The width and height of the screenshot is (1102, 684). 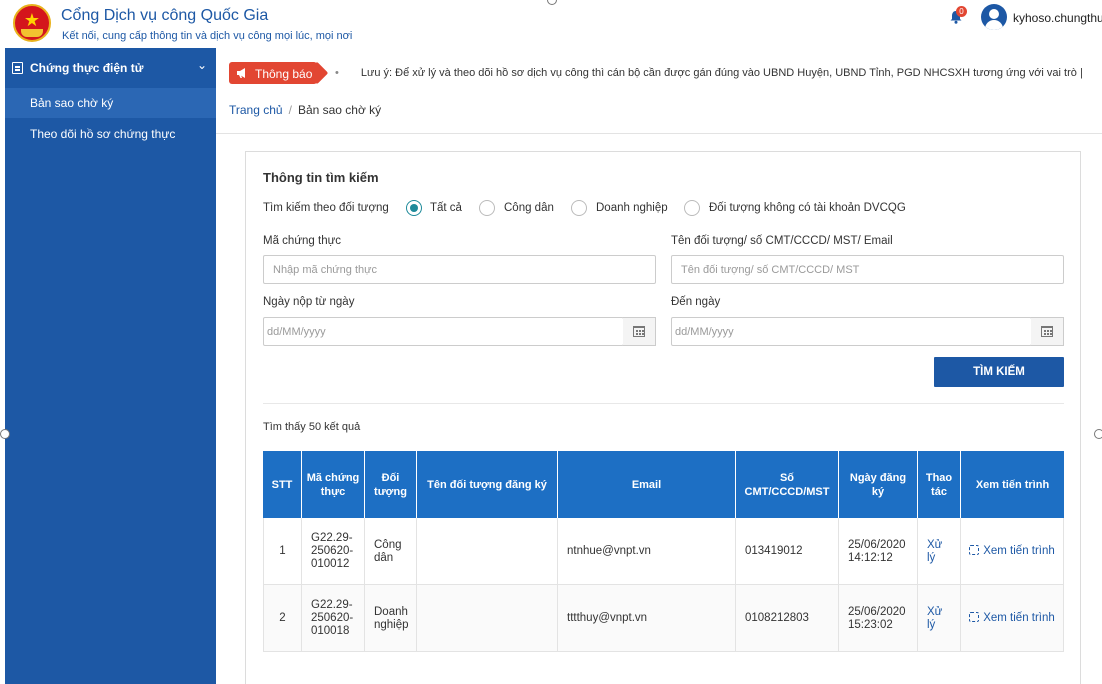 I want to click on document-icon, so click(x=17, y=68).